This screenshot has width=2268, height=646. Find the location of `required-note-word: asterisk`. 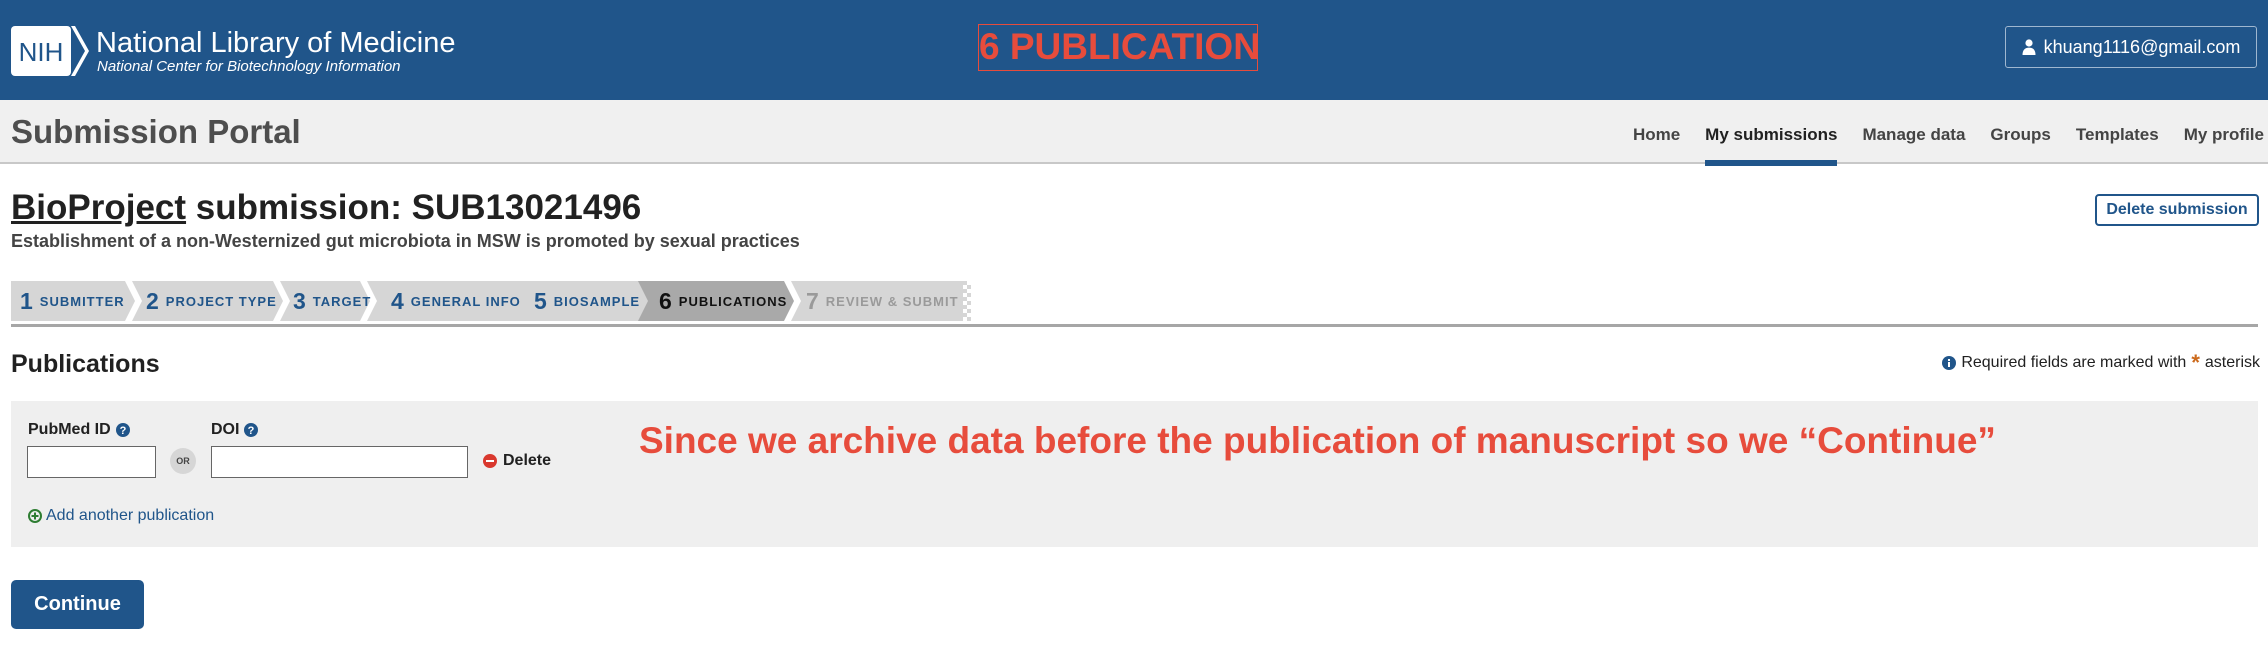

required-note-word: asterisk is located at coordinates (2232, 362).